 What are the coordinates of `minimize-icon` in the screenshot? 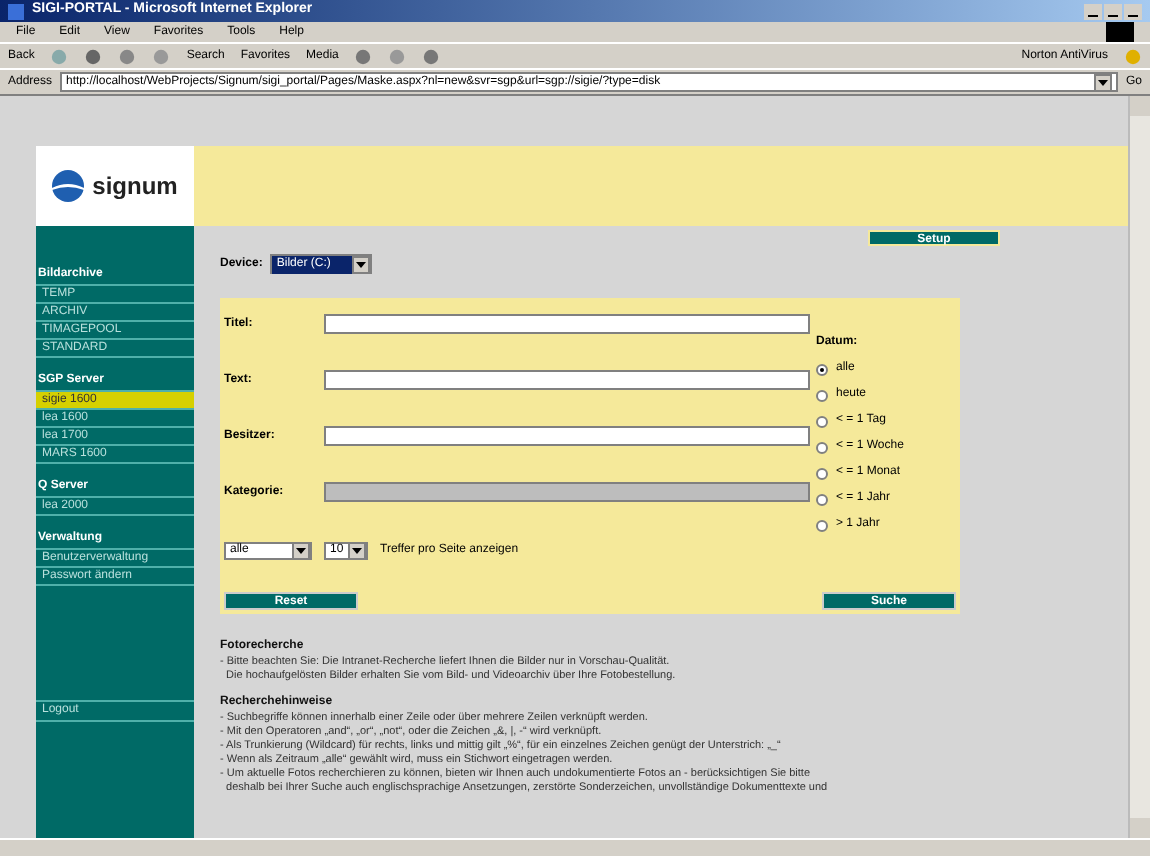 It's located at (1093, 11).